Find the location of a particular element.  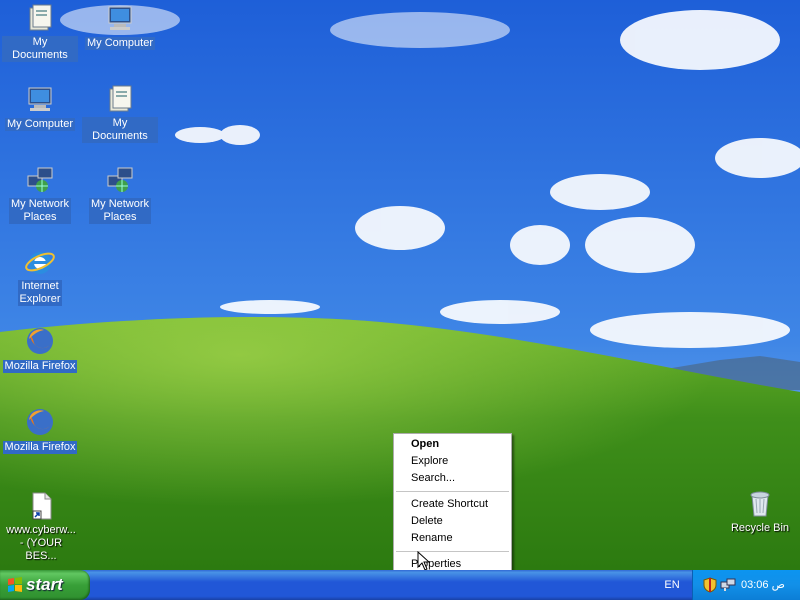

internet-explorer-icon is located at coordinates (40, 263).